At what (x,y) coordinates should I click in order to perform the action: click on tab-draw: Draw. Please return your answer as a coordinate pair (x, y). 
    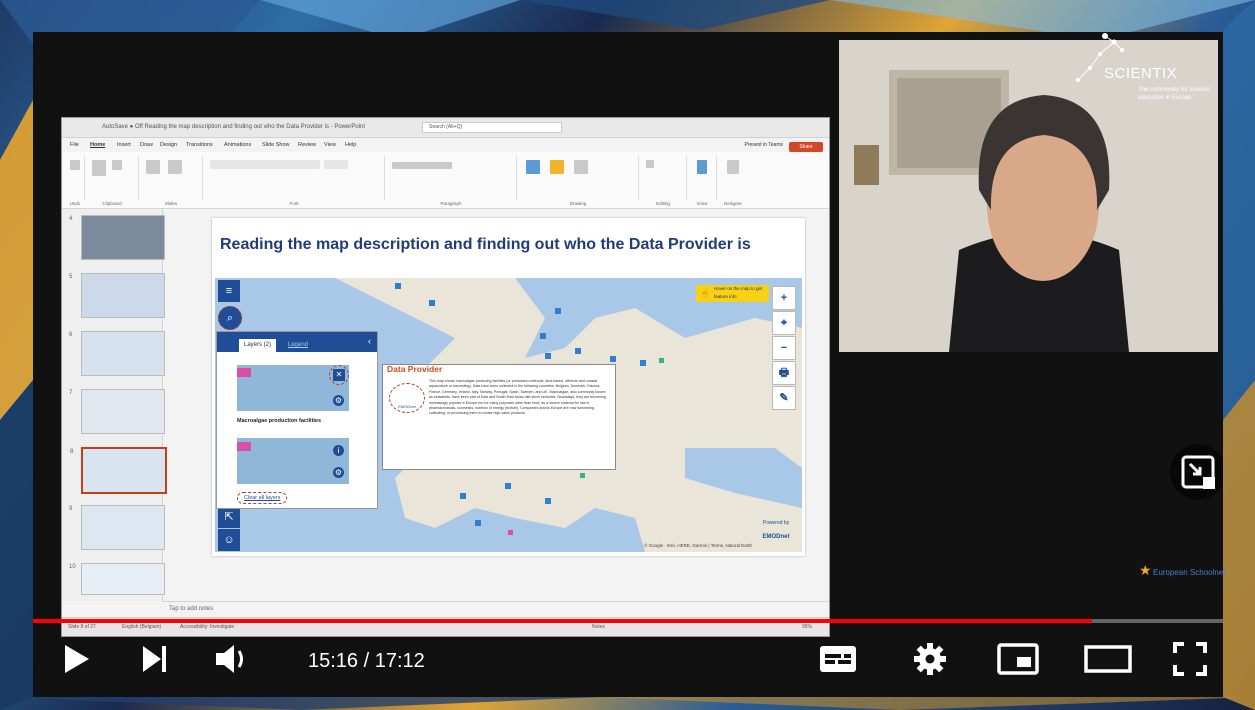
    Looking at the image, I should click on (146, 145).